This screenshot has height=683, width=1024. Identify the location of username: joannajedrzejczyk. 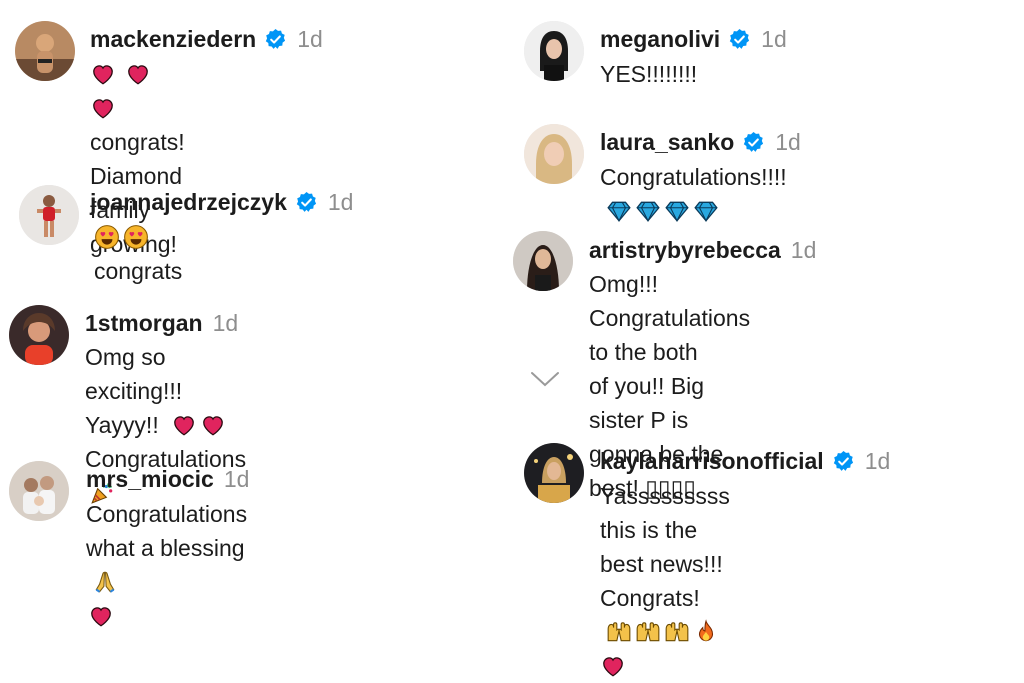
(188, 202).